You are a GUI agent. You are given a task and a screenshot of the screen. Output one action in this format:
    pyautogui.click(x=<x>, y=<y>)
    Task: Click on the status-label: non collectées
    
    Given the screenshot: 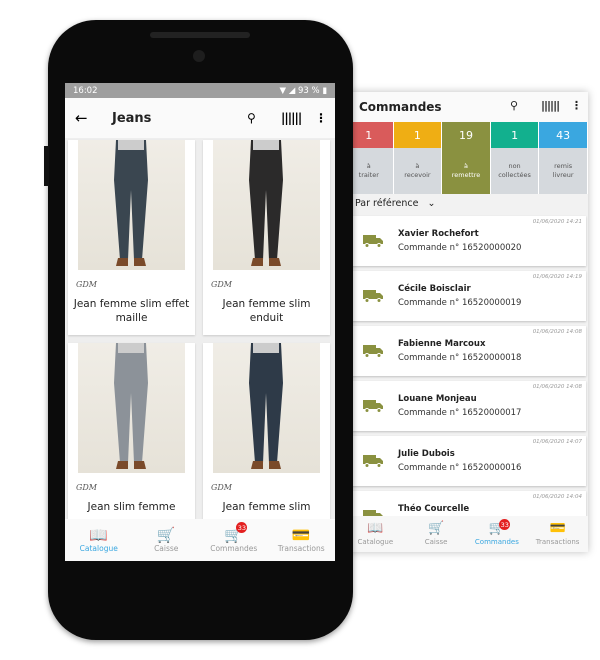 What is the action you would take?
    pyautogui.click(x=514, y=171)
    